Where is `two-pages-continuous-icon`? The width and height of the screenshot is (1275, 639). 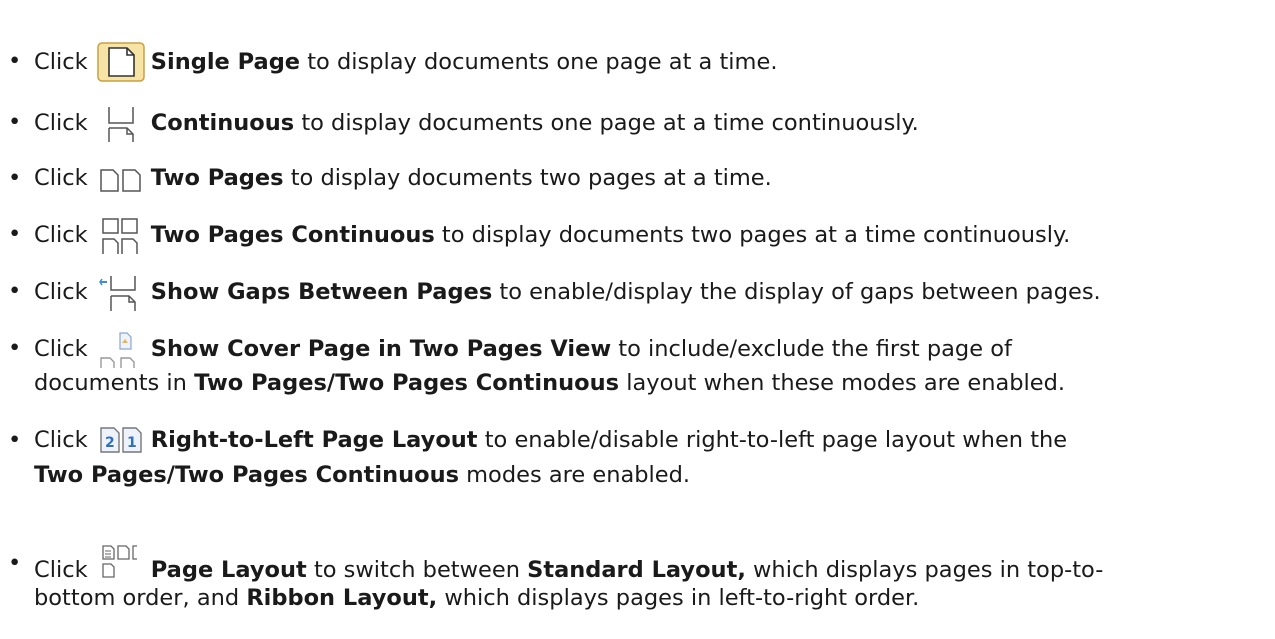
two-pages-continuous-icon is located at coordinates (121, 235).